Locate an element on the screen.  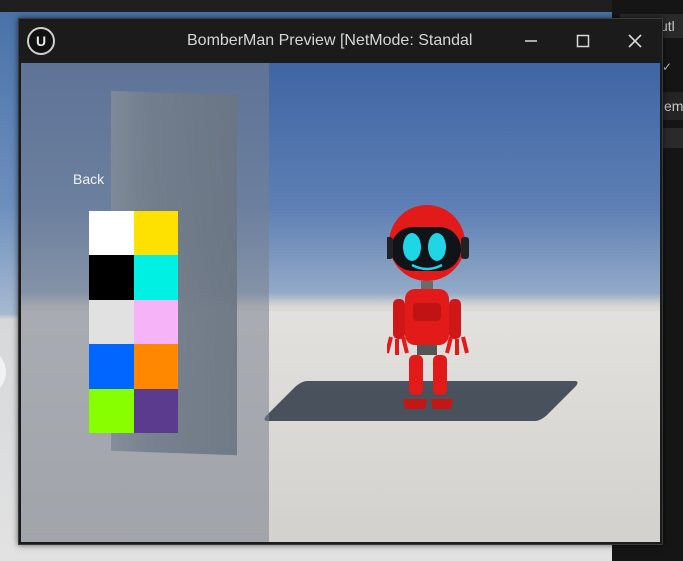
close-button is located at coordinates (635, 41).